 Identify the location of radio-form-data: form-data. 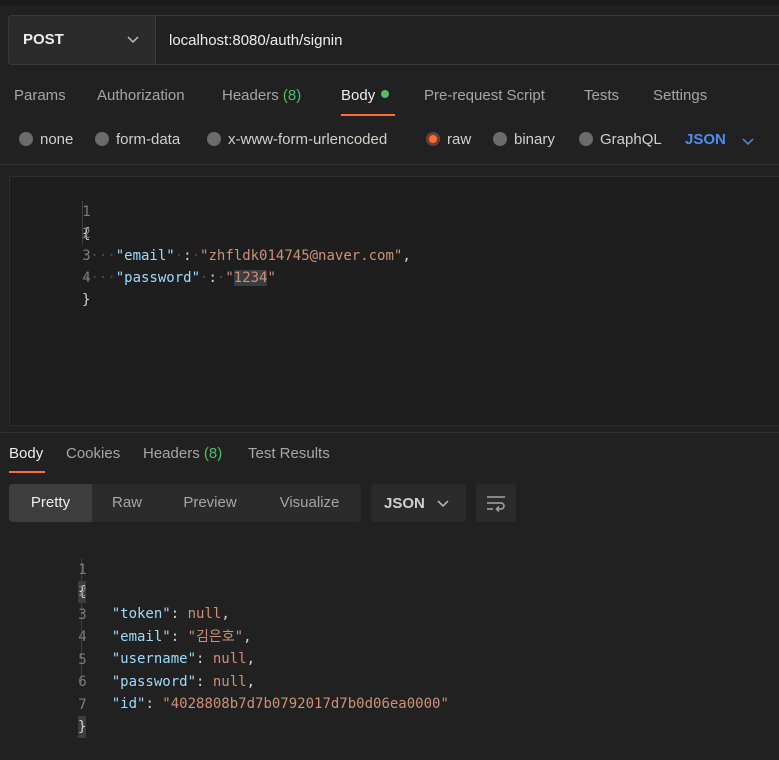
(137, 139).